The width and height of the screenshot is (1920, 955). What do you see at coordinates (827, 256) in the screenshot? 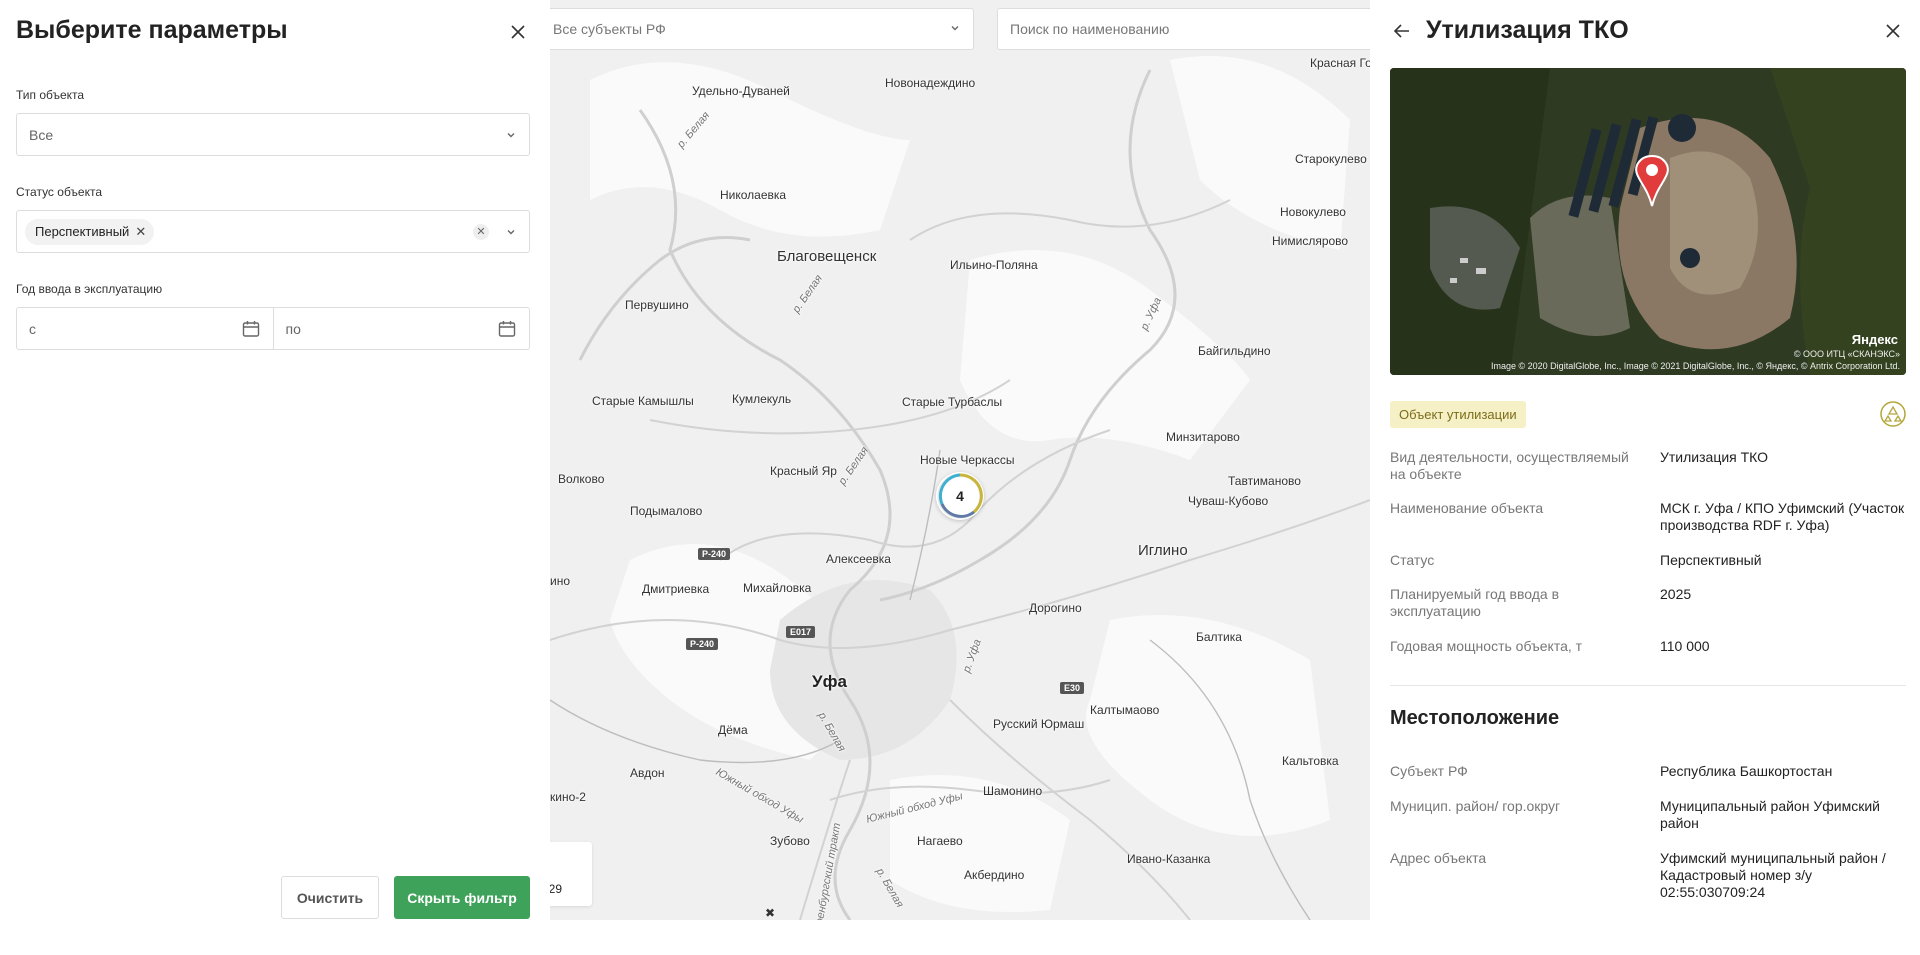
I see `map-label: Благовещенск` at bounding box center [827, 256].